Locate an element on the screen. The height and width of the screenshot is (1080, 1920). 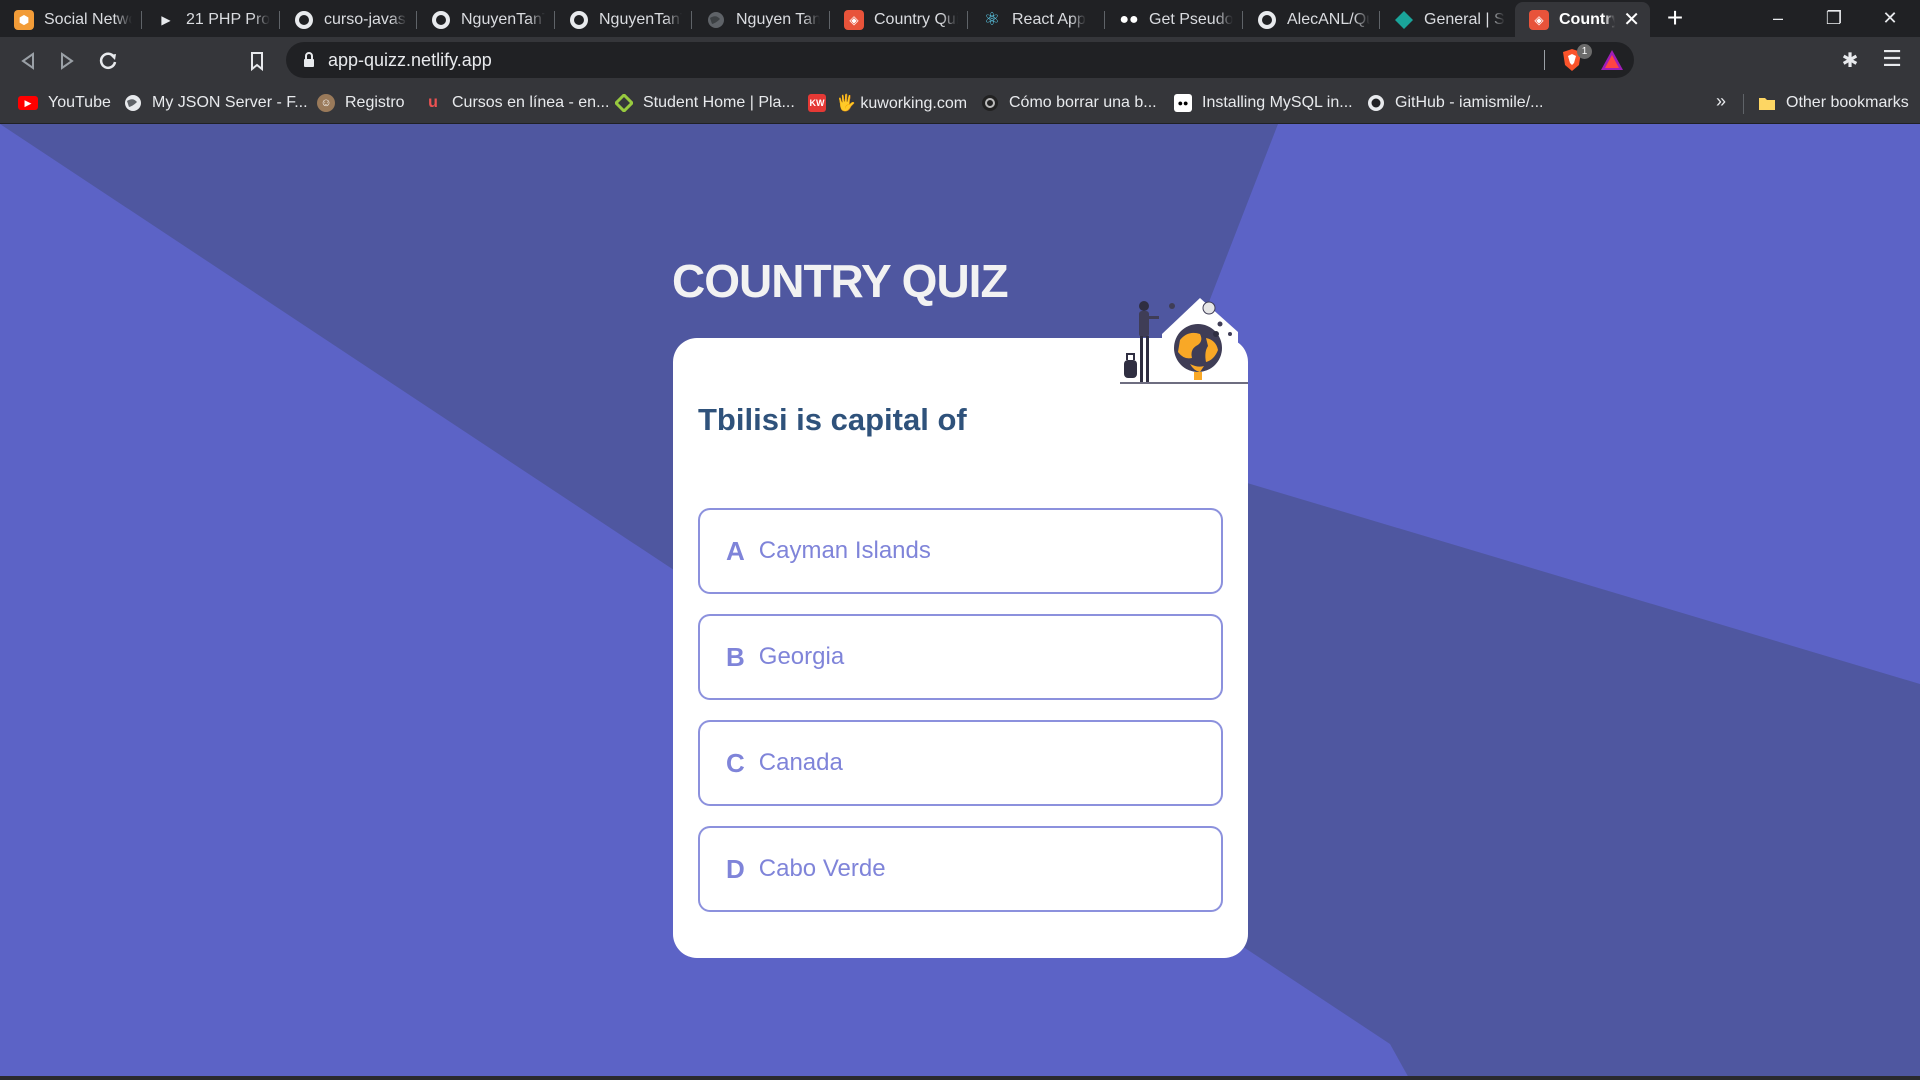
tab-nguyentanth-2: NguyenTanTh is located at coordinates (623, 19).